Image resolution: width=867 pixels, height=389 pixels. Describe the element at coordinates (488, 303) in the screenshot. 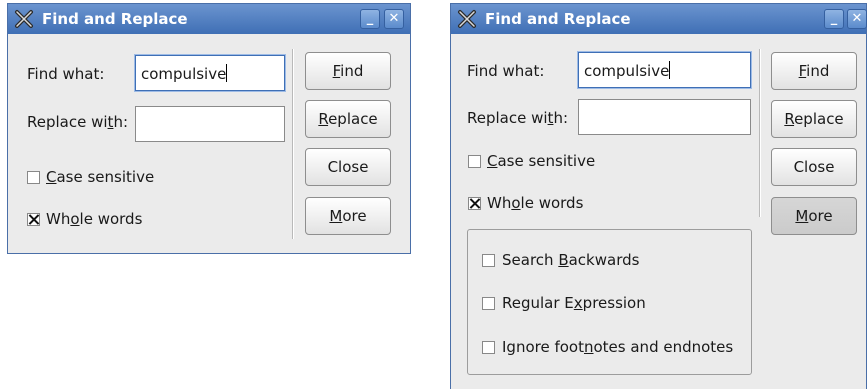

I see `regular-expression-checkbox` at that location.